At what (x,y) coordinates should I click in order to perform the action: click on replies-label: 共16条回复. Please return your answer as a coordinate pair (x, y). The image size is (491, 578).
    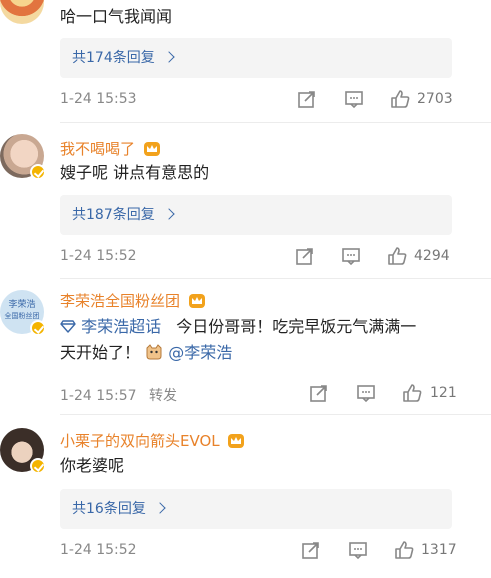
    Looking at the image, I should click on (109, 509).